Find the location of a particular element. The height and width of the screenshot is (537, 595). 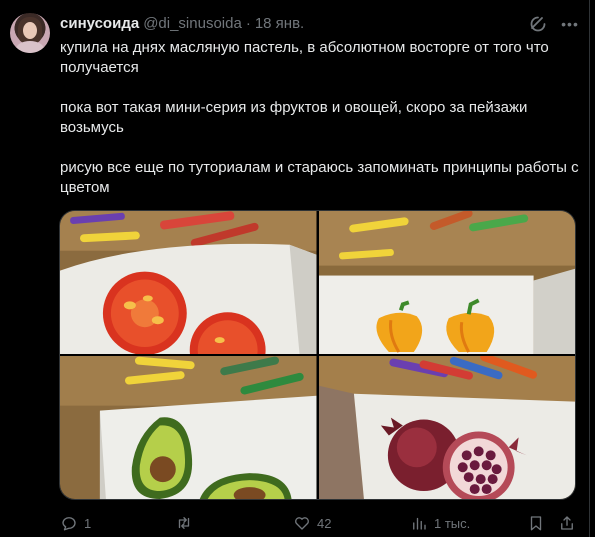

bookmark-icon is located at coordinates (536, 523).